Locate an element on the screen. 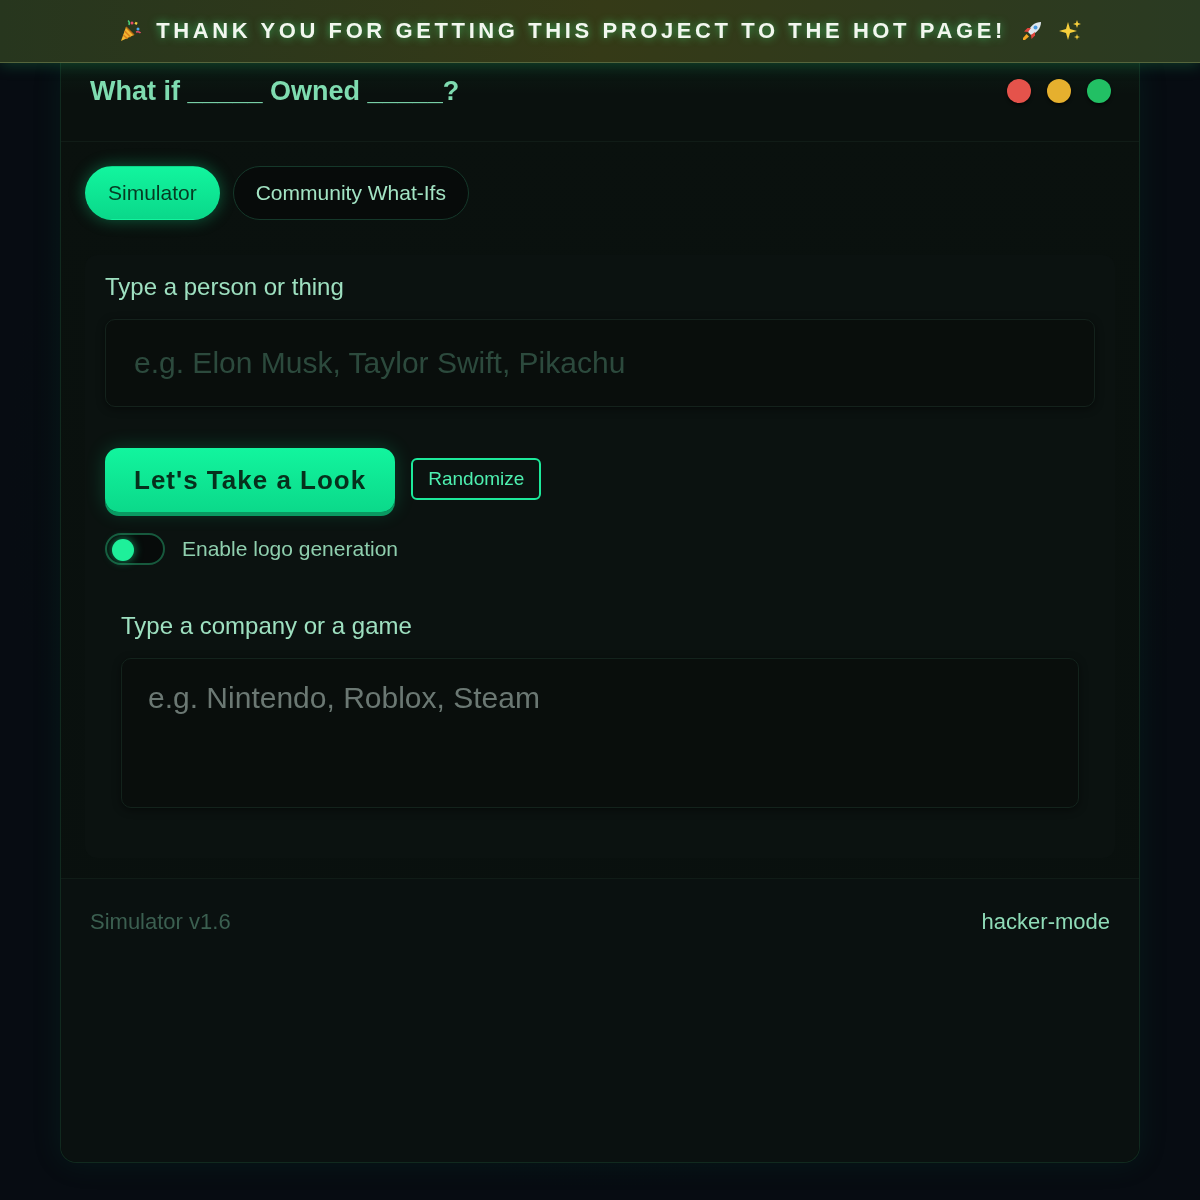 The width and height of the screenshot is (1200, 1200). field-label: Type a company or a game is located at coordinates (266, 626).